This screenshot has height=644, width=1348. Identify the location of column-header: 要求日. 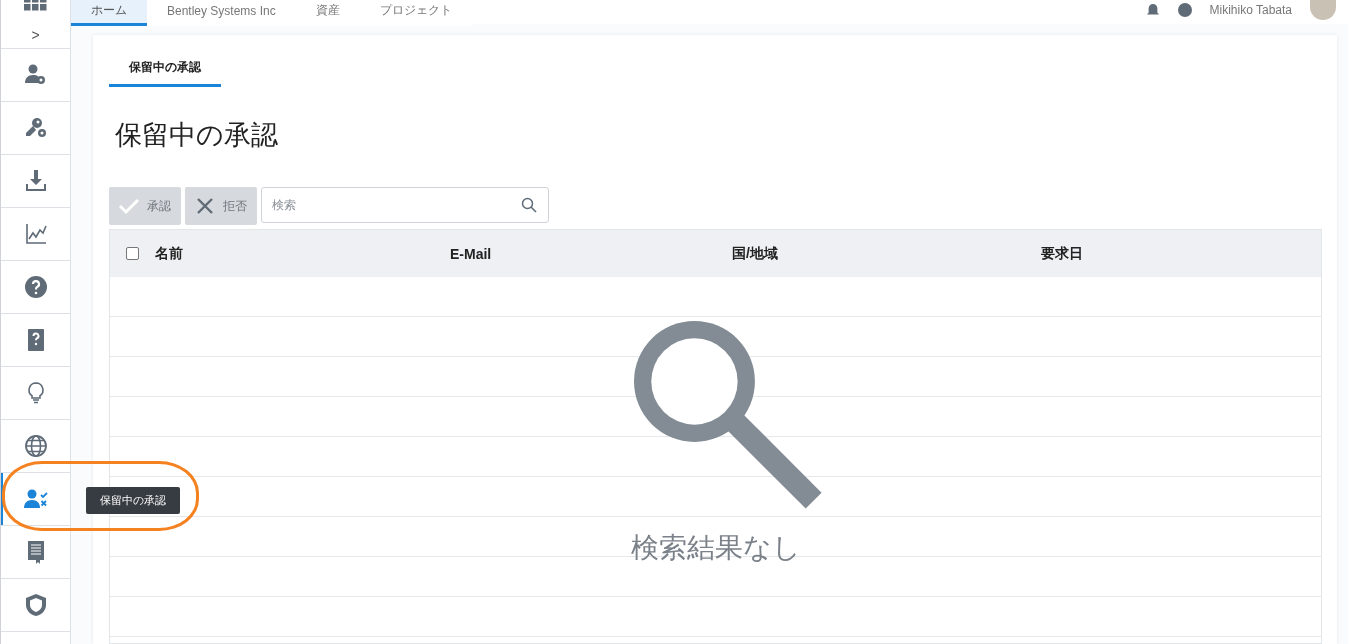
(1062, 253).